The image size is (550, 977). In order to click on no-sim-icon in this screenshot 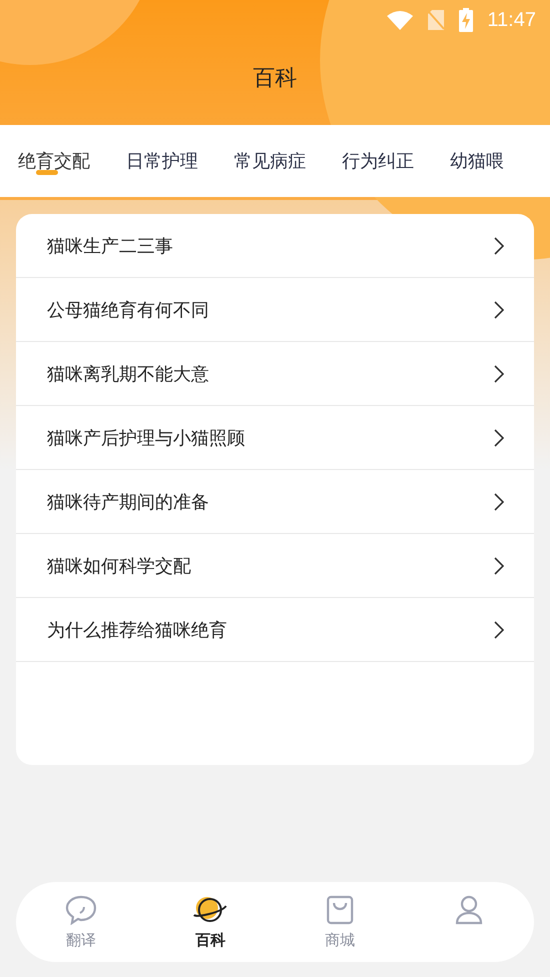, I will do `click(436, 20)`.